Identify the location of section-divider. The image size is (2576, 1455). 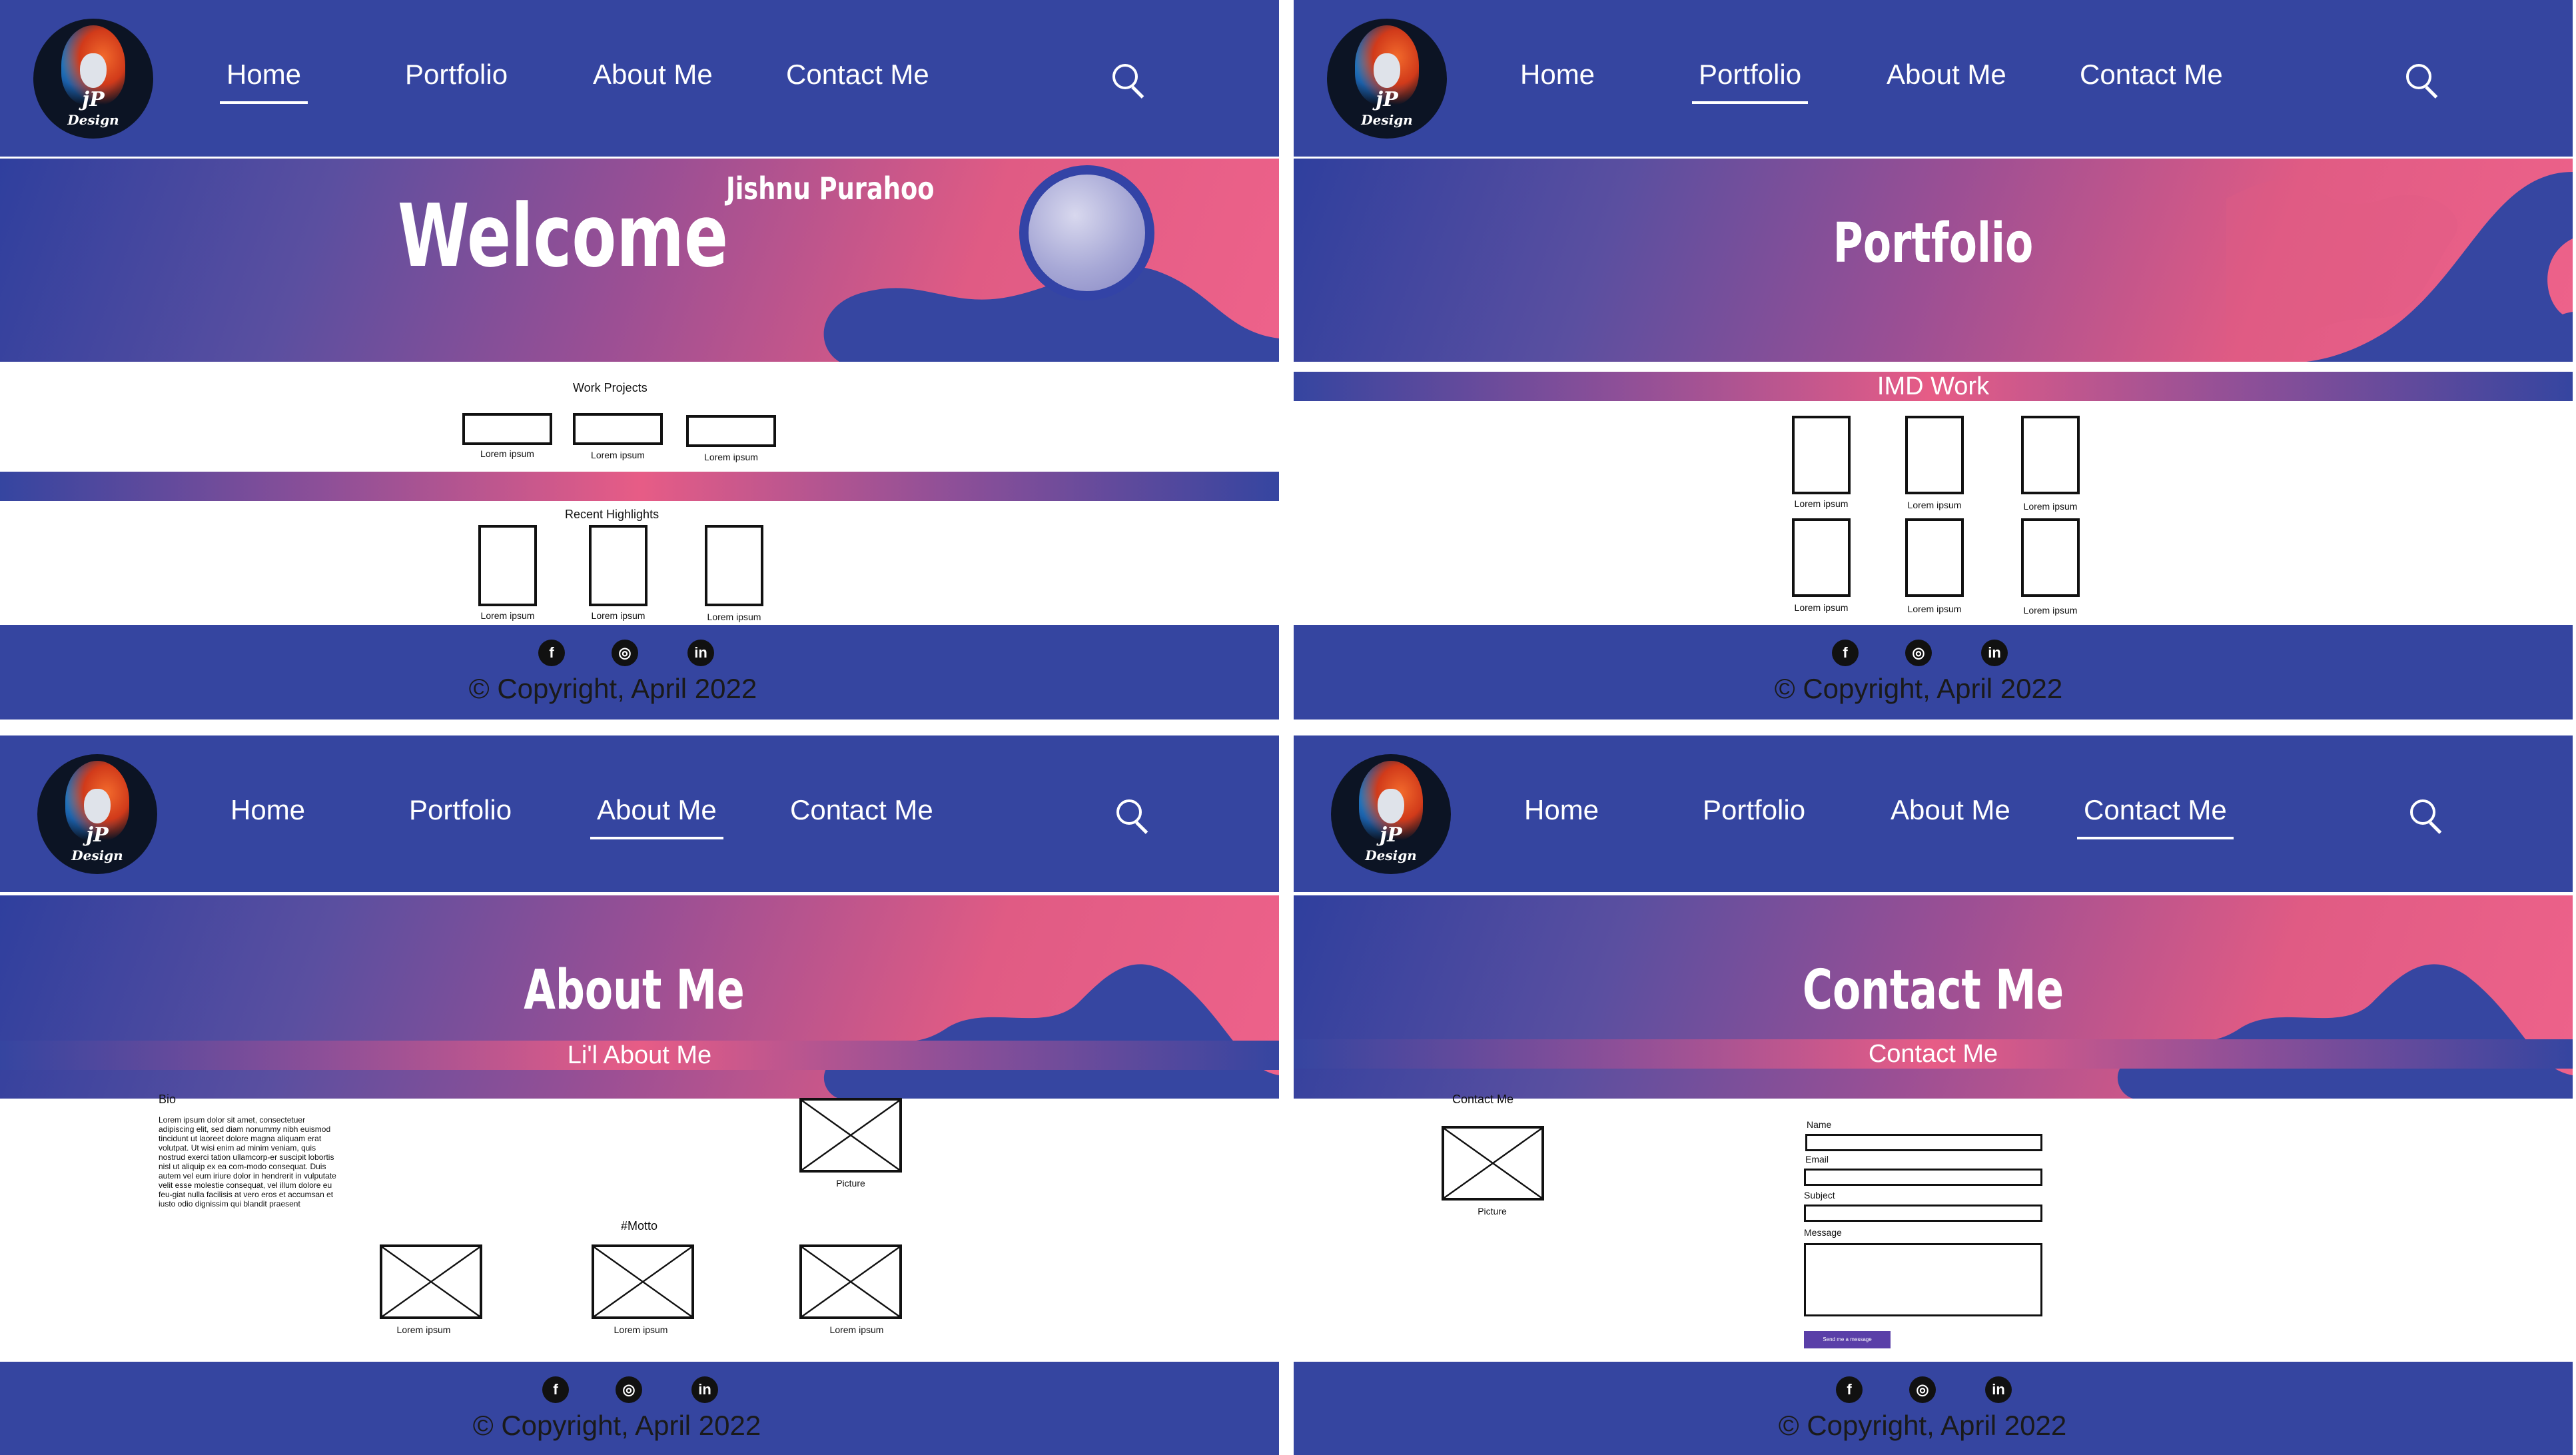
(640, 486).